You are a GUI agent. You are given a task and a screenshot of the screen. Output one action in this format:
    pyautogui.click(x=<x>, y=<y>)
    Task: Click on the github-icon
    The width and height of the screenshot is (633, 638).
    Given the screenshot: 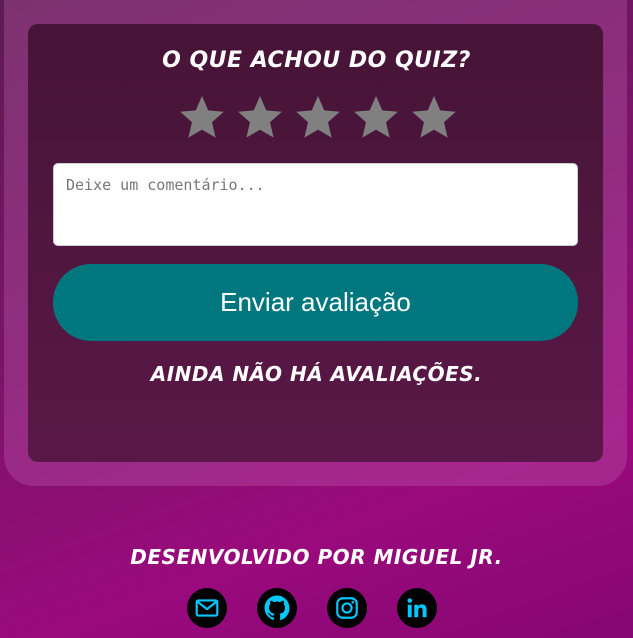 What is the action you would take?
    pyautogui.click(x=277, y=607)
    